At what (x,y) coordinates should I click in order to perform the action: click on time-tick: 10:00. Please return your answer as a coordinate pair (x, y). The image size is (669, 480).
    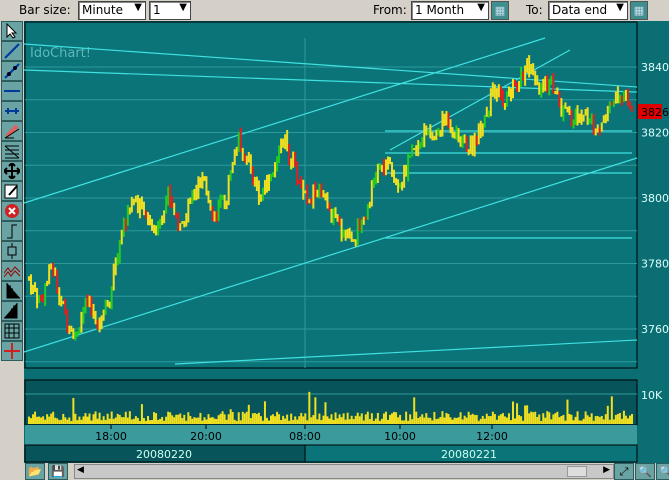
    Looking at the image, I should click on (400, 436).